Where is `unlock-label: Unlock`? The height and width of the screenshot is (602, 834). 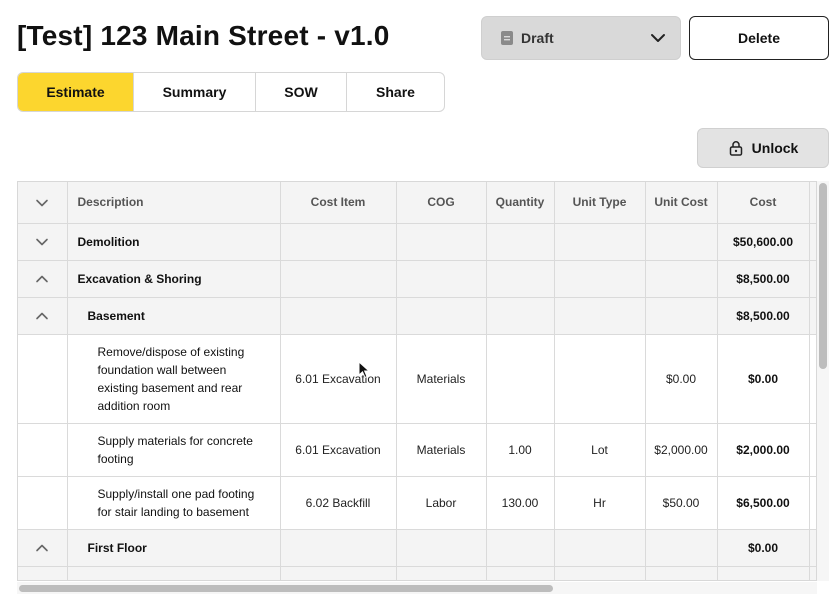
unlock-label: Unlock is located at coordinates (775, 148).